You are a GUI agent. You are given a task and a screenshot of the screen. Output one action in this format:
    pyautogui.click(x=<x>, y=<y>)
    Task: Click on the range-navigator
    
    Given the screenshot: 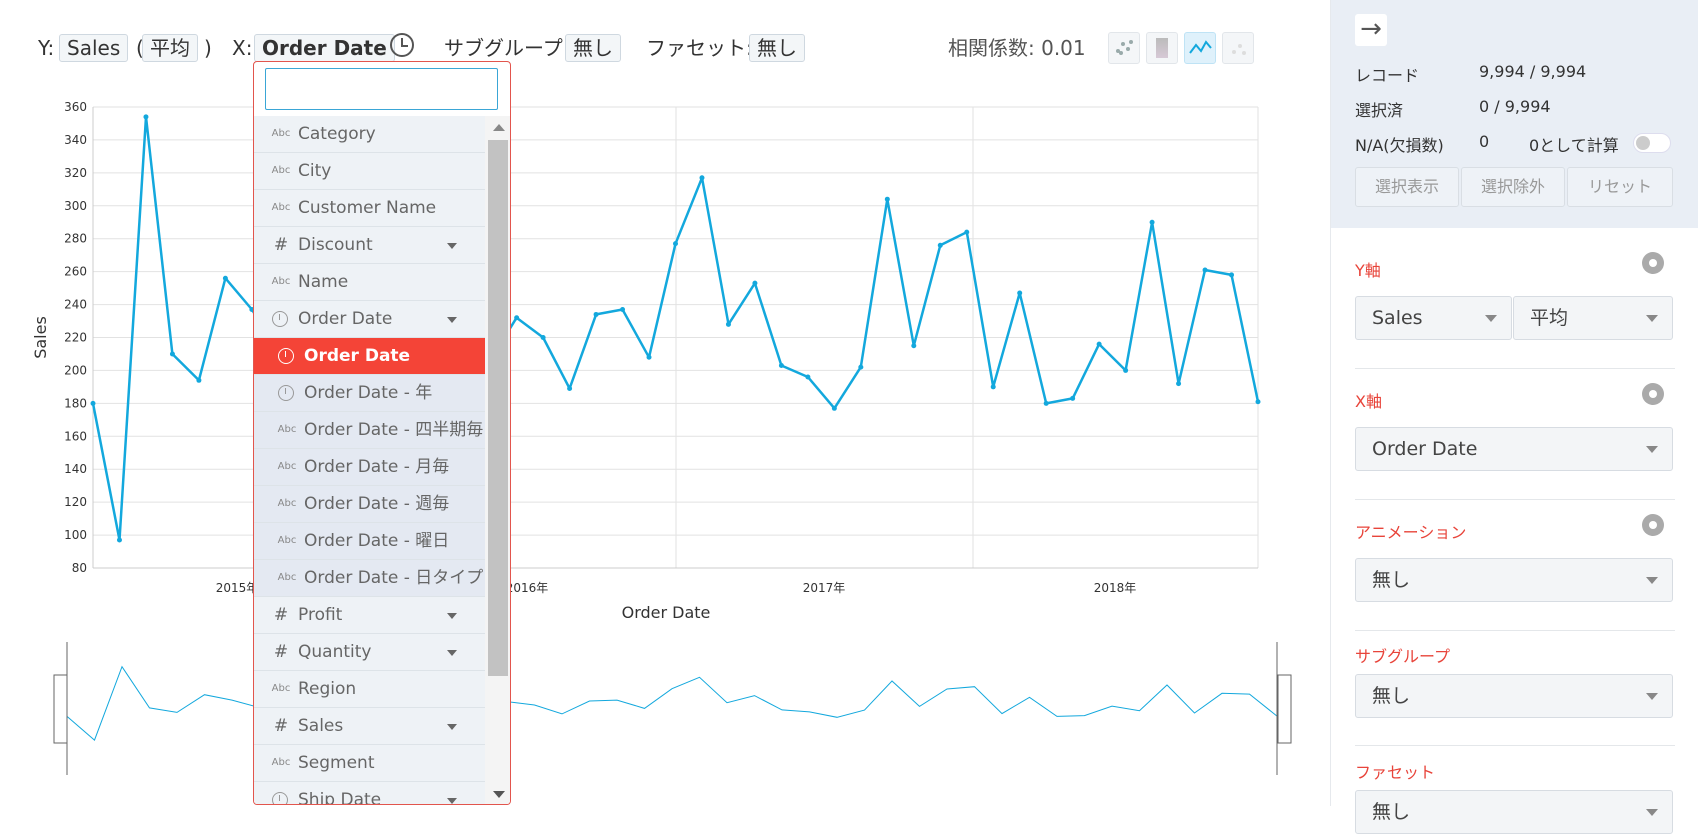 What is the action you would take?
    pyautogui.click(x=650, y=707)
    